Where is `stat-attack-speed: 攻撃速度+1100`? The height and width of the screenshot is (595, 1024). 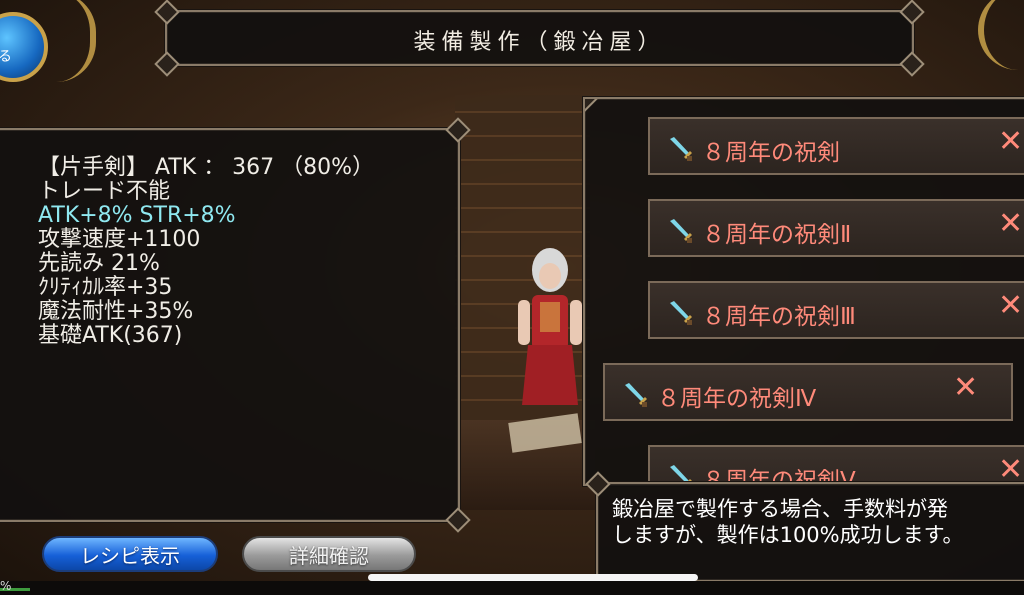
stat-attack-speed: 攻撃速度+1100 is located at coordinates (119, 239).